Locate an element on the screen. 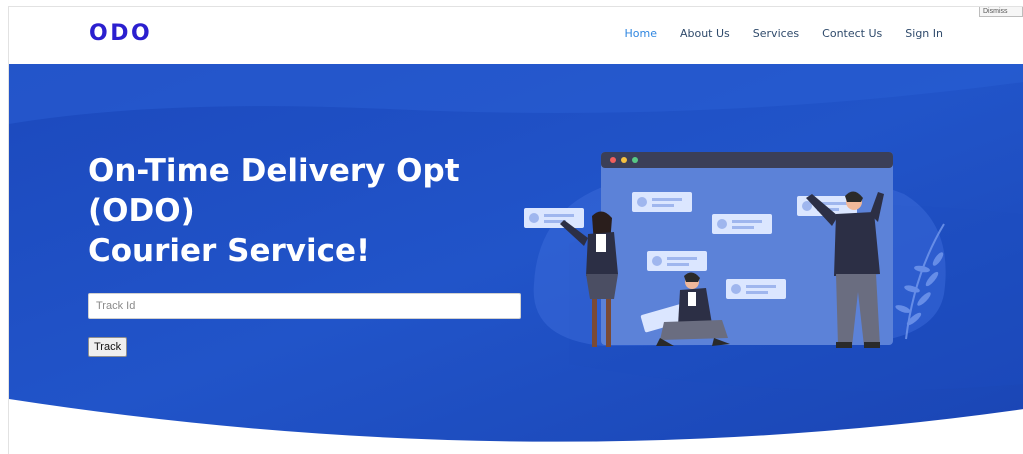 This screenshot has height=454, width=1023. nav-sign-in: Sign In is located at coordinates (924, 33).